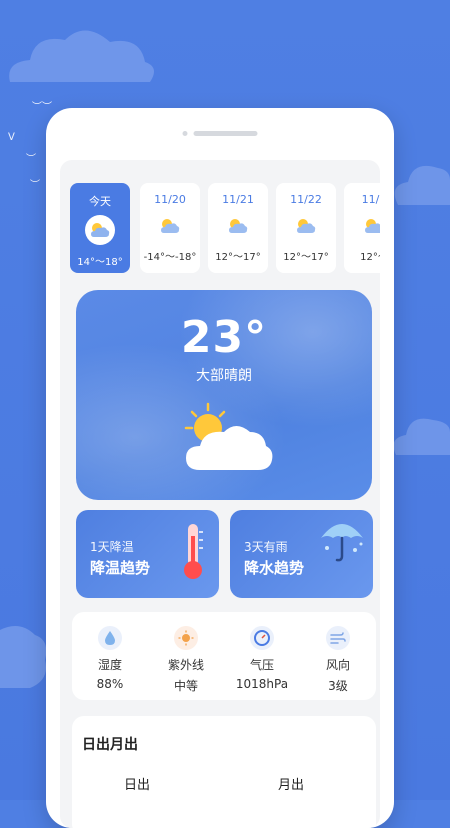 Image resolution: width=450 pixels, height=828 pixels. Describe the element at coordinates (110, 656) in the screenshot. I see `stat-humidity: 湿度 88%` at that location.